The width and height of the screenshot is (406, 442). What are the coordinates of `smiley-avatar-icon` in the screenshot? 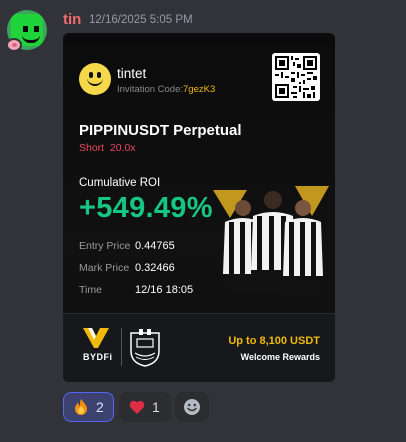 It's located at (95, 79).